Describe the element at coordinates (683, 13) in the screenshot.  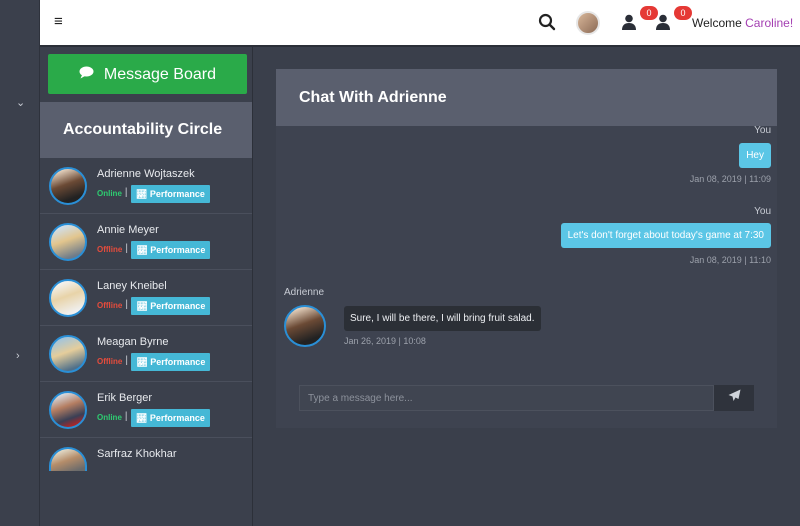
I see `notification-badge: 0` at that location.